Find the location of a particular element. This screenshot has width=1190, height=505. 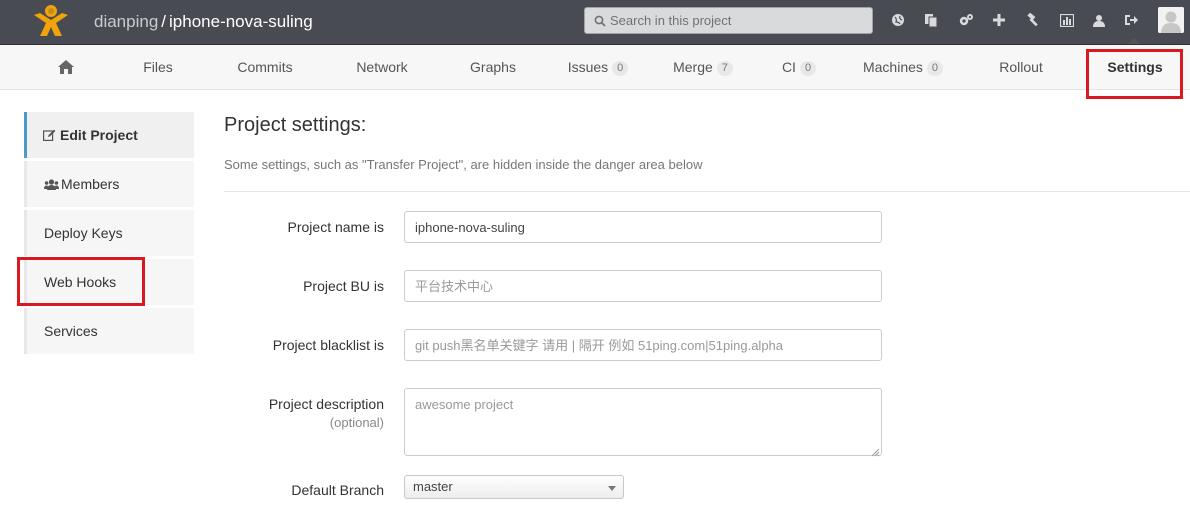

tab-machines-label: Machines is located at coordinates (892, 67).